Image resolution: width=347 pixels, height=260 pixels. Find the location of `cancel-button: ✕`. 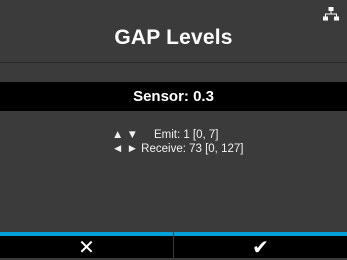

cancel-button: ✕ is located at coordinates (86, 247).